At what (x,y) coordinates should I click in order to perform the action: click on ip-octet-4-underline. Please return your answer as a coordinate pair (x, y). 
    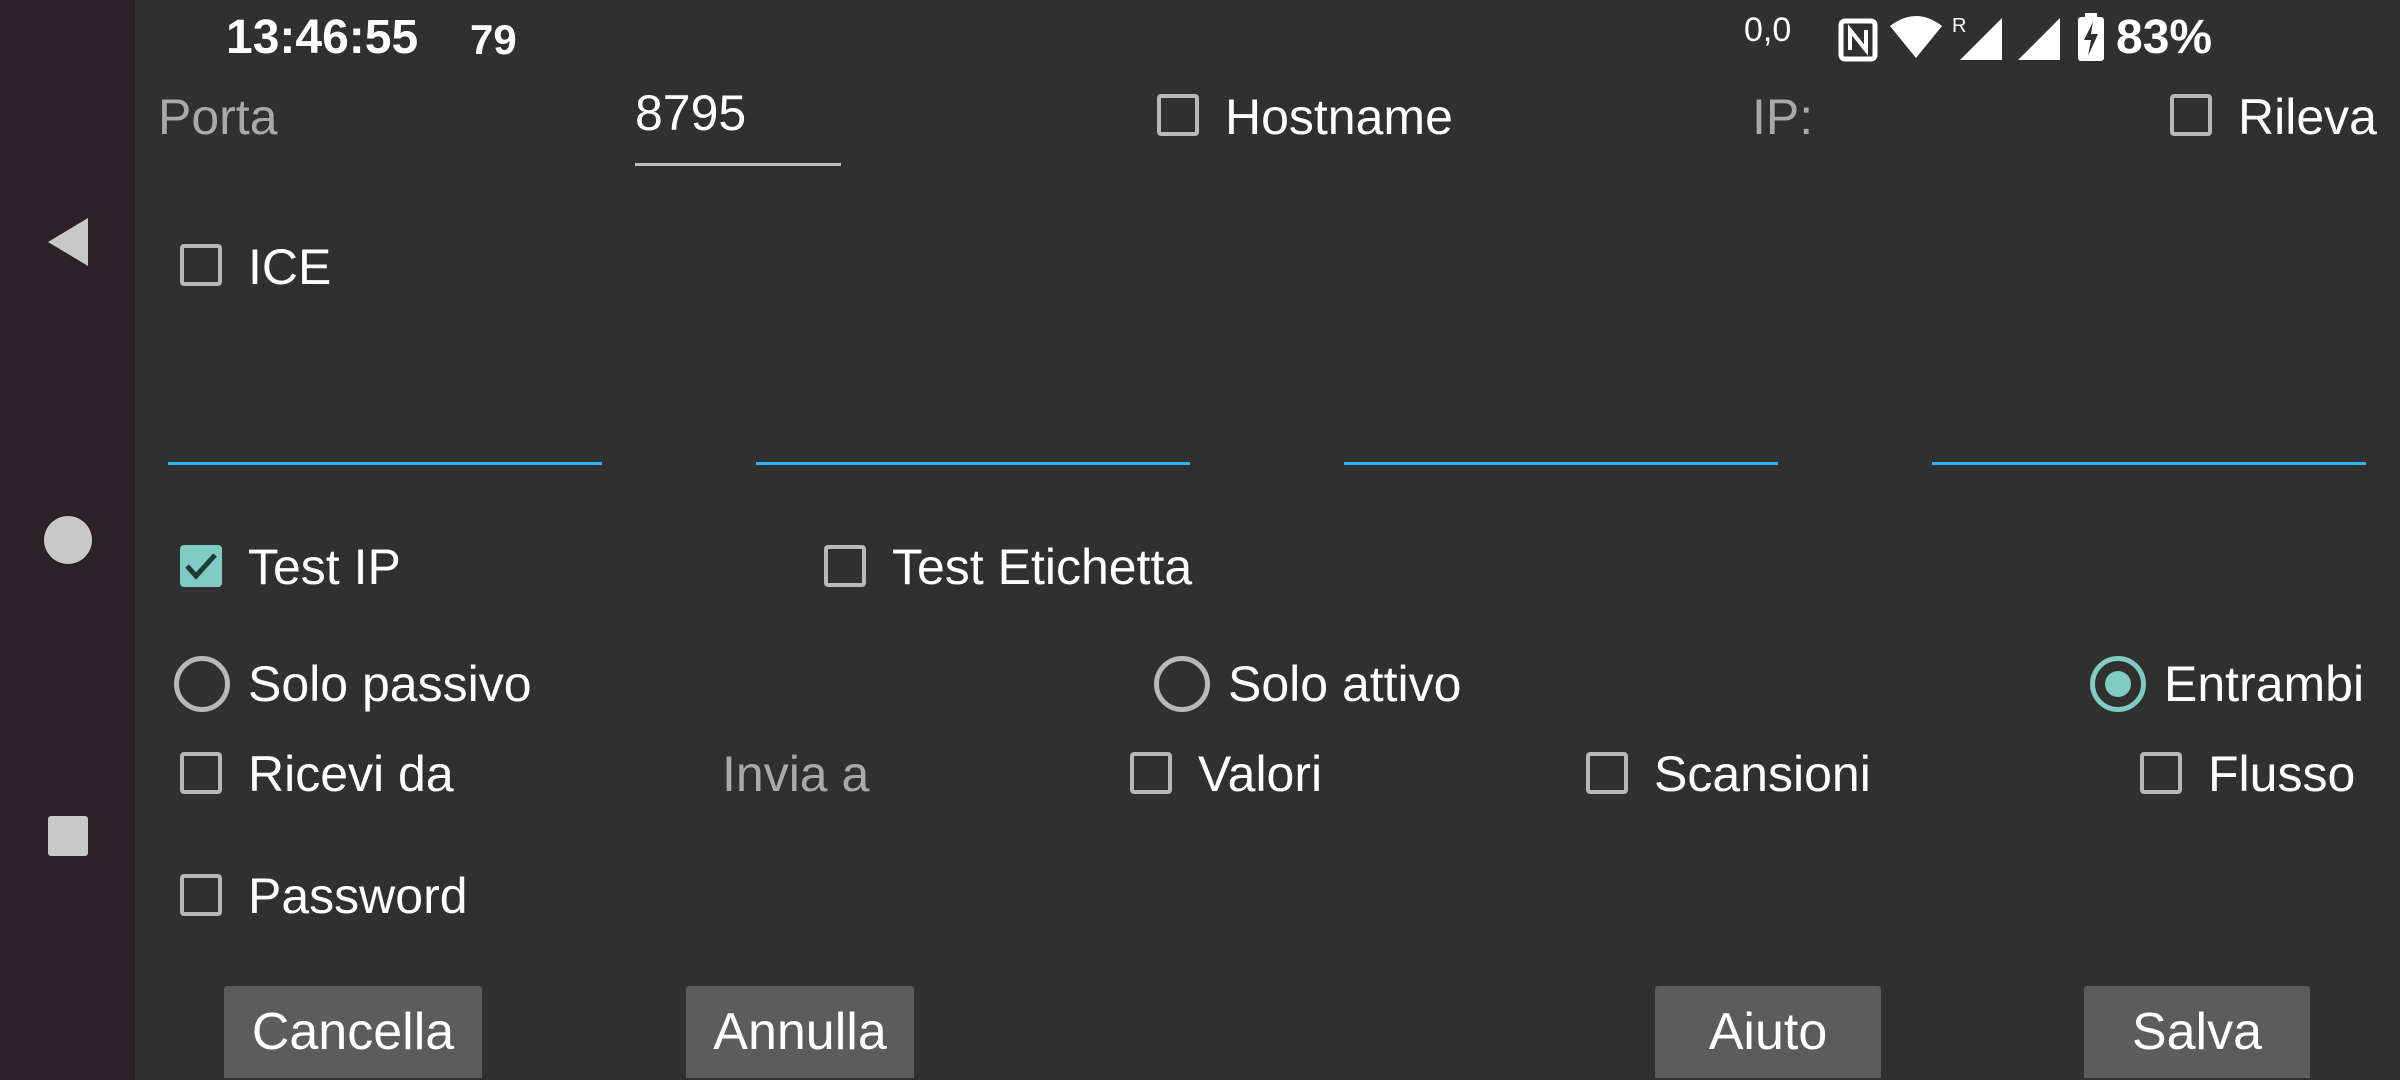
    Looking at the image, I should click on (2149, 463).